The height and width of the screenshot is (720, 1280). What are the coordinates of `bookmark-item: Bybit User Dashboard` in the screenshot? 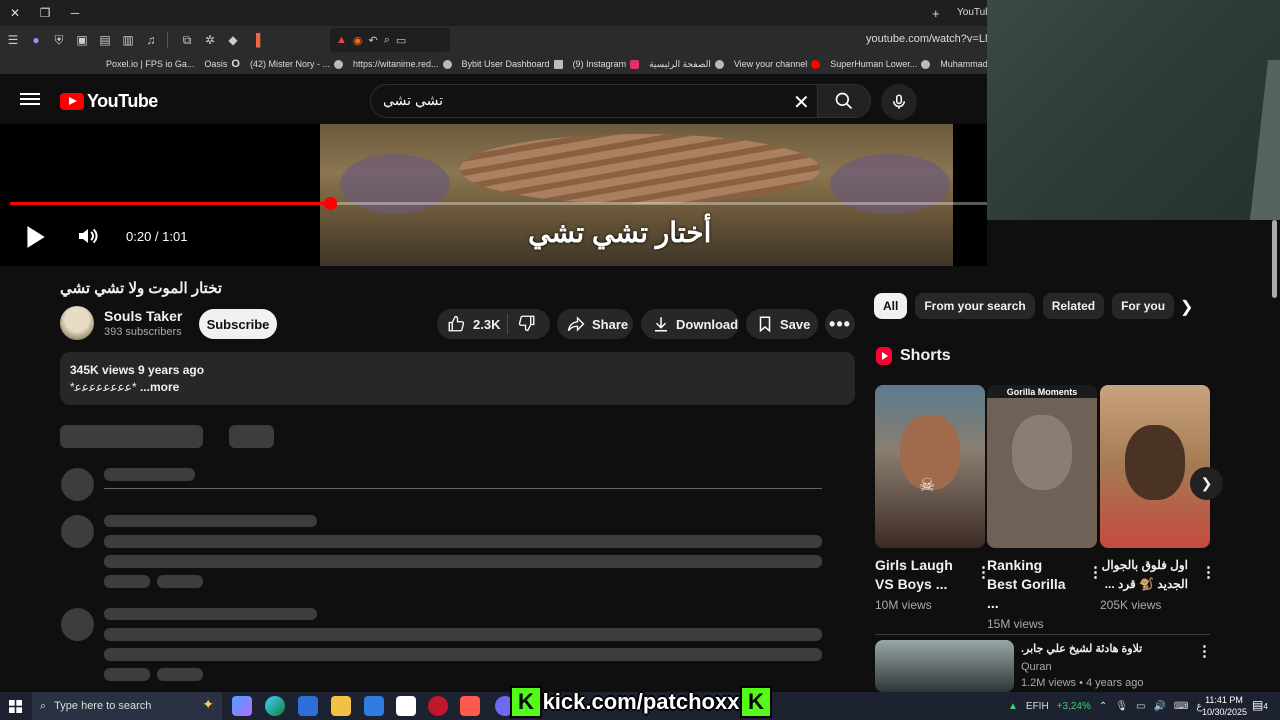 It's located at (512, 64).